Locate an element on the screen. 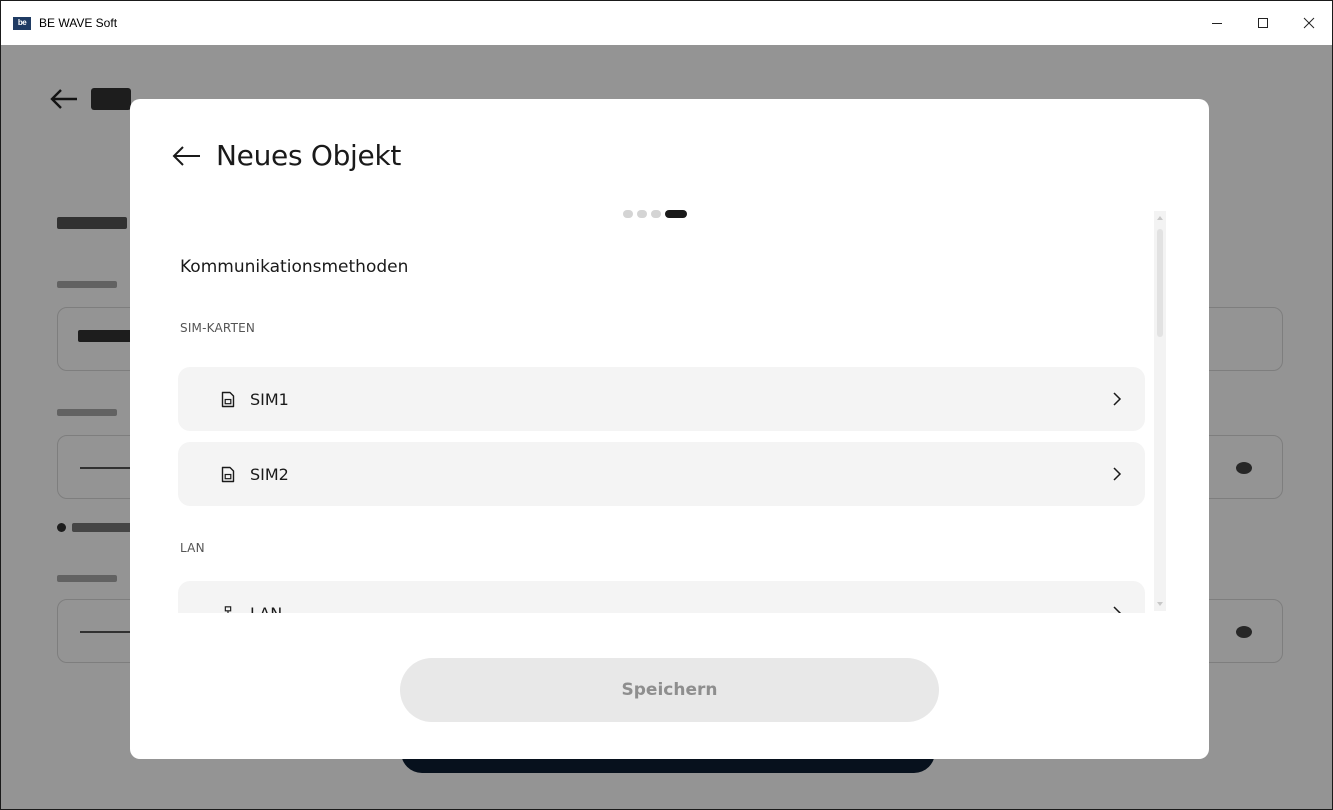  back-button is located at coordinates (187, 156).